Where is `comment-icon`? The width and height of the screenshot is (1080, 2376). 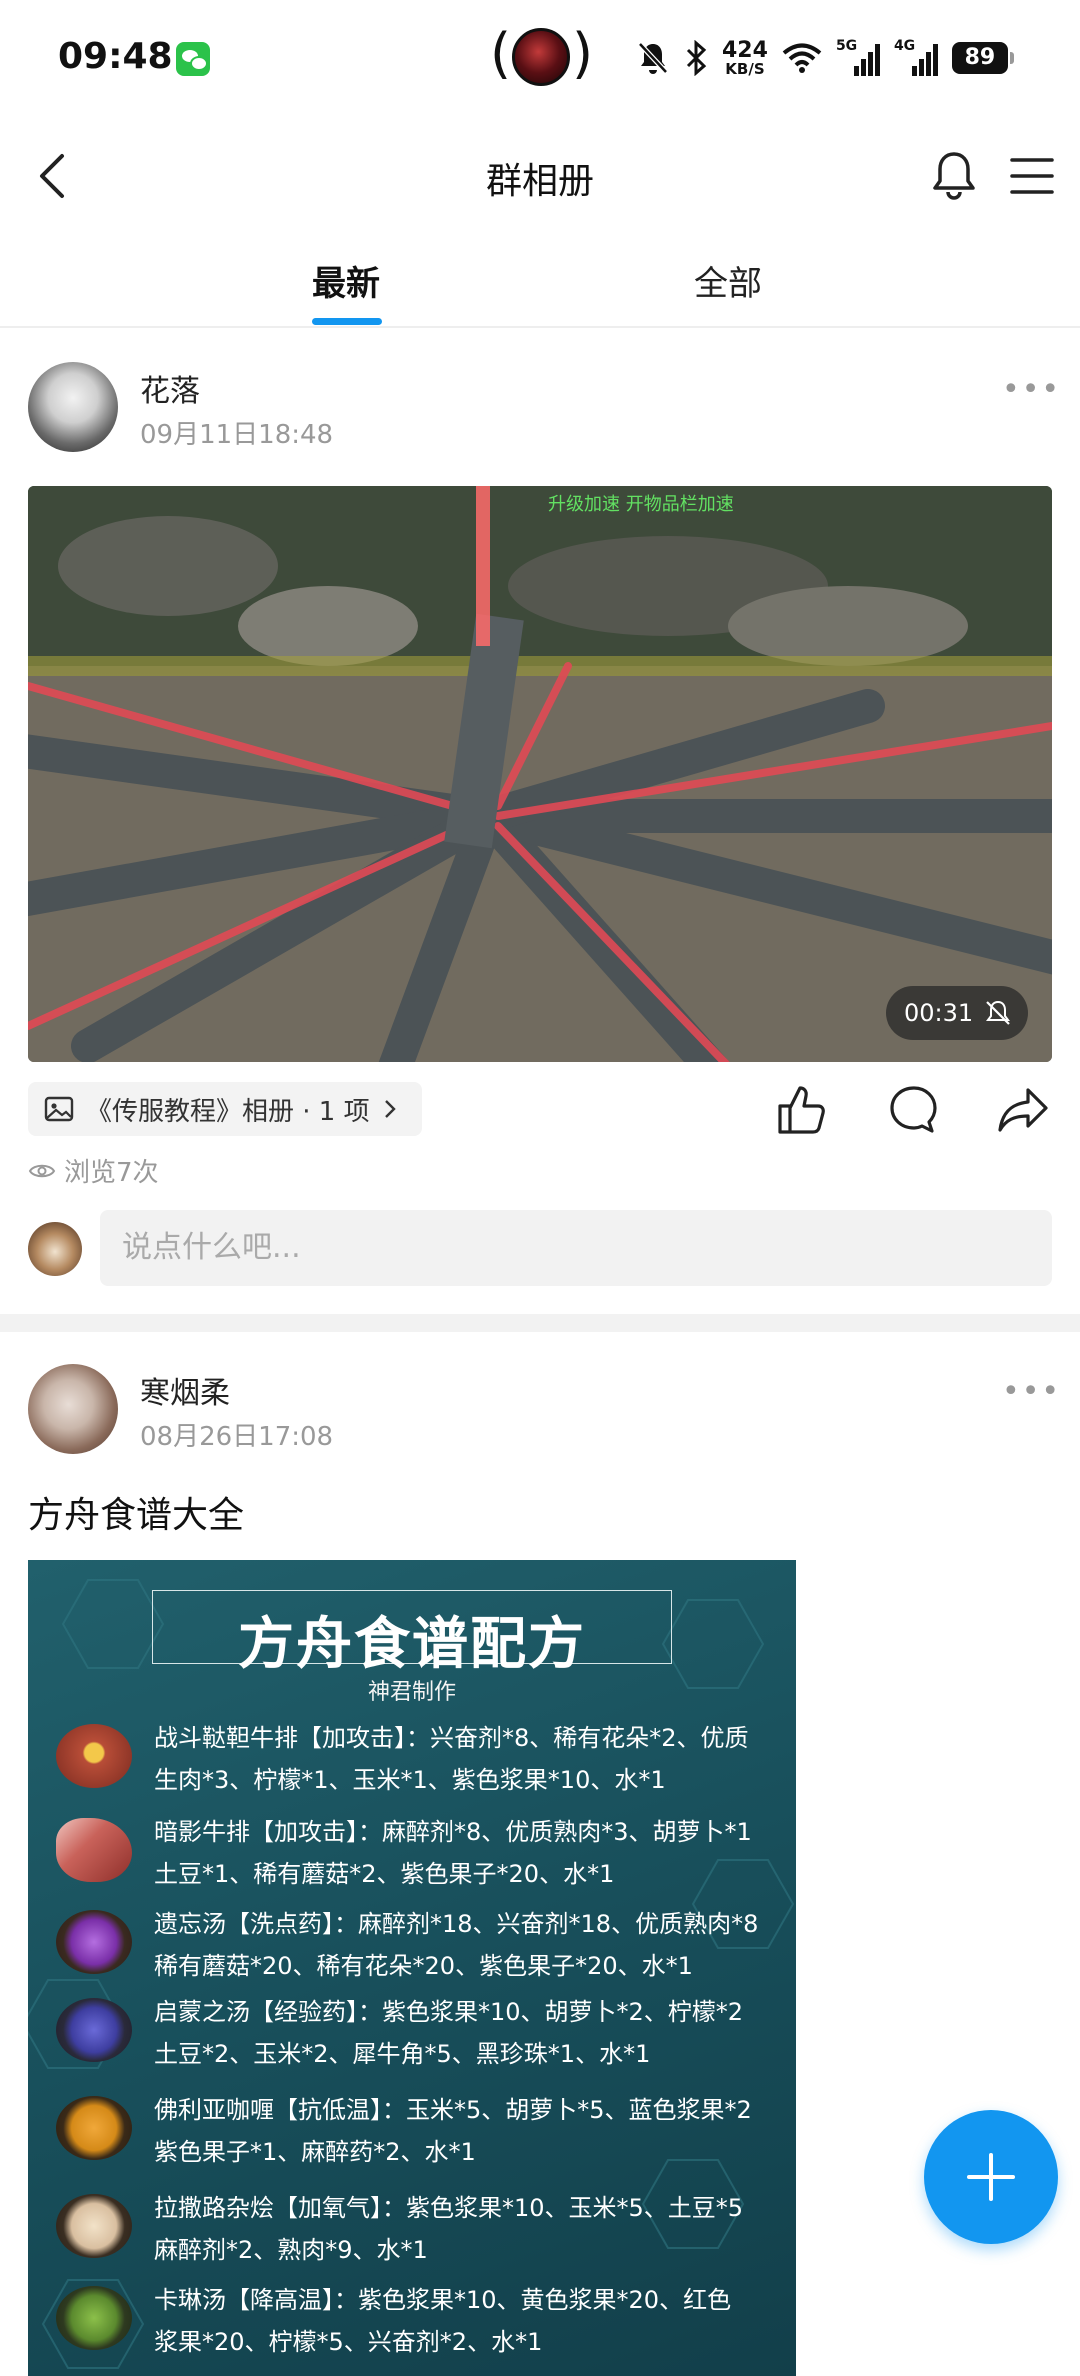 comment-icon is located at coordinates (914, 1109).